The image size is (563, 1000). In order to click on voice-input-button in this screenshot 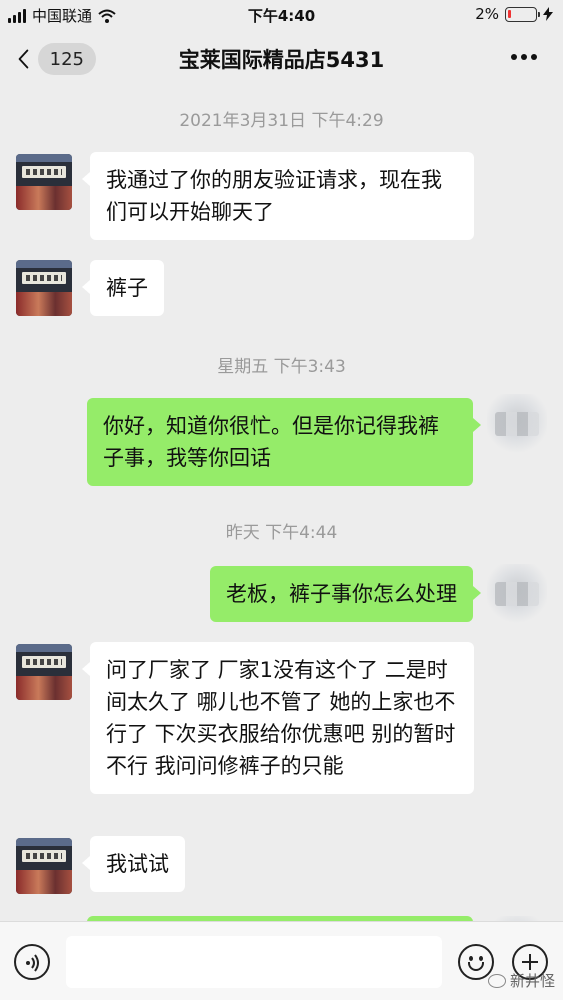, I will do `click(32, 962)`.